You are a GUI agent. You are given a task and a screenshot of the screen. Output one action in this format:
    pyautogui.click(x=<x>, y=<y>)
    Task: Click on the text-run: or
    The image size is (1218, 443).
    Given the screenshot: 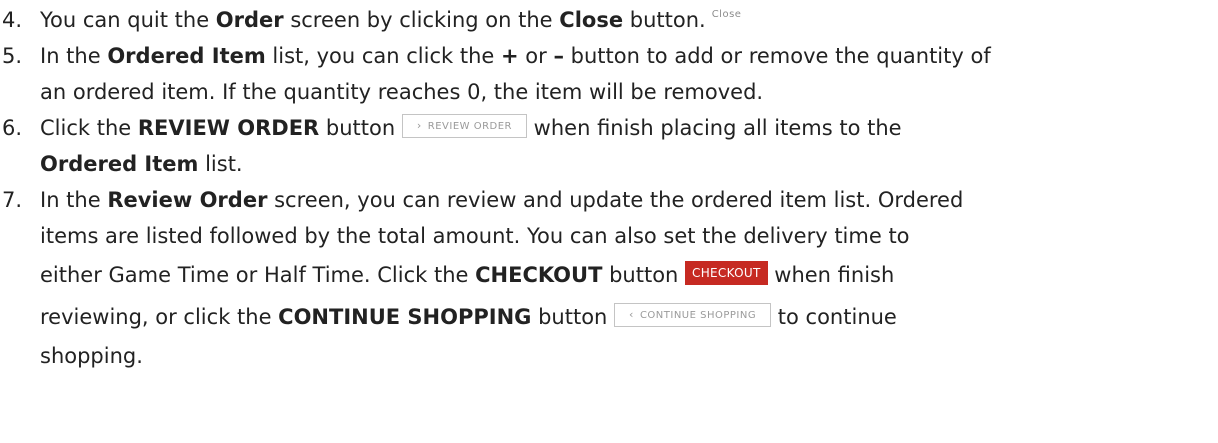 What is the action you would take?
    pyautogui.click(x=536, y=56)
    